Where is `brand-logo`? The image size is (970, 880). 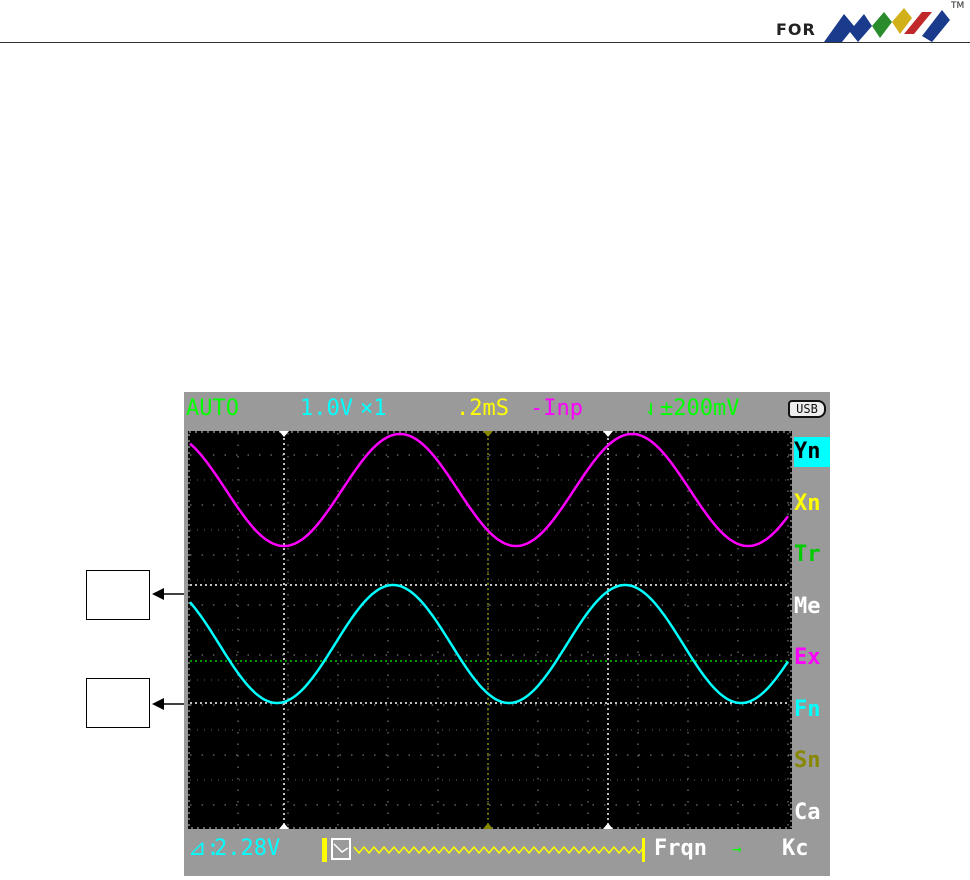
brand-logo is located at coordinates (887, 25).